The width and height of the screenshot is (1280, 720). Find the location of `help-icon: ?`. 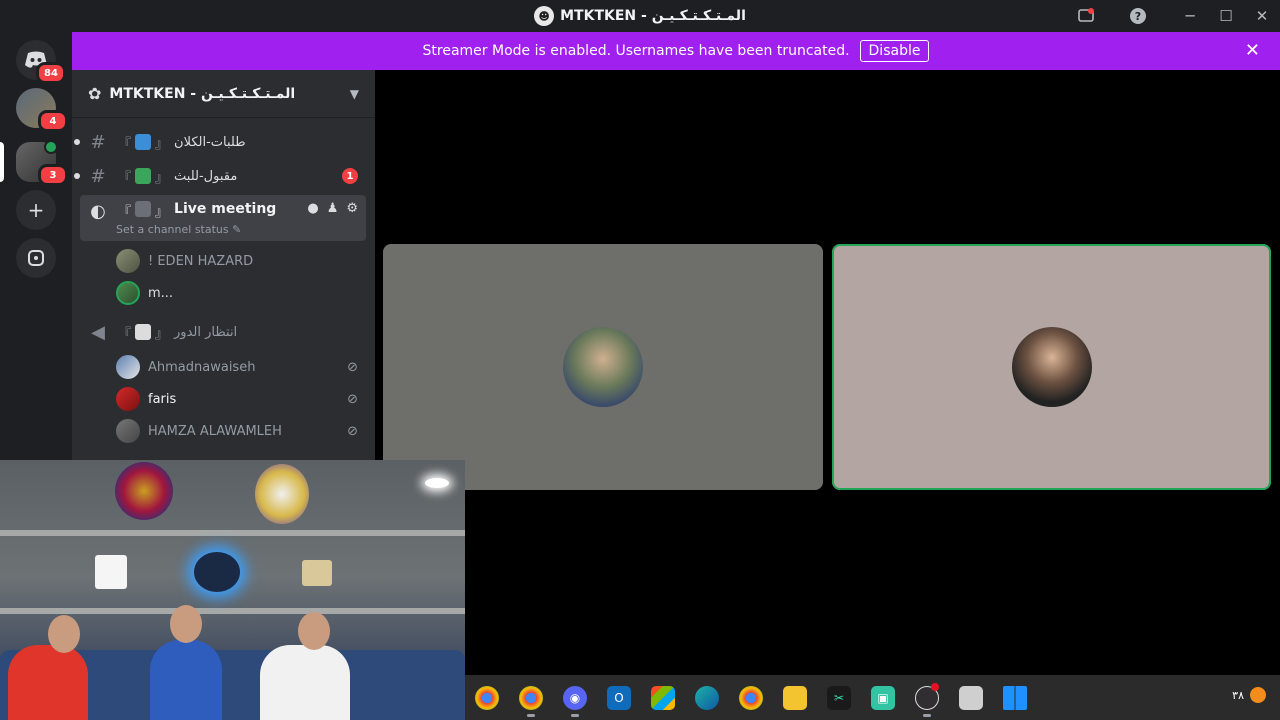

help-icon: ? is located at coordinates (1138, 16).